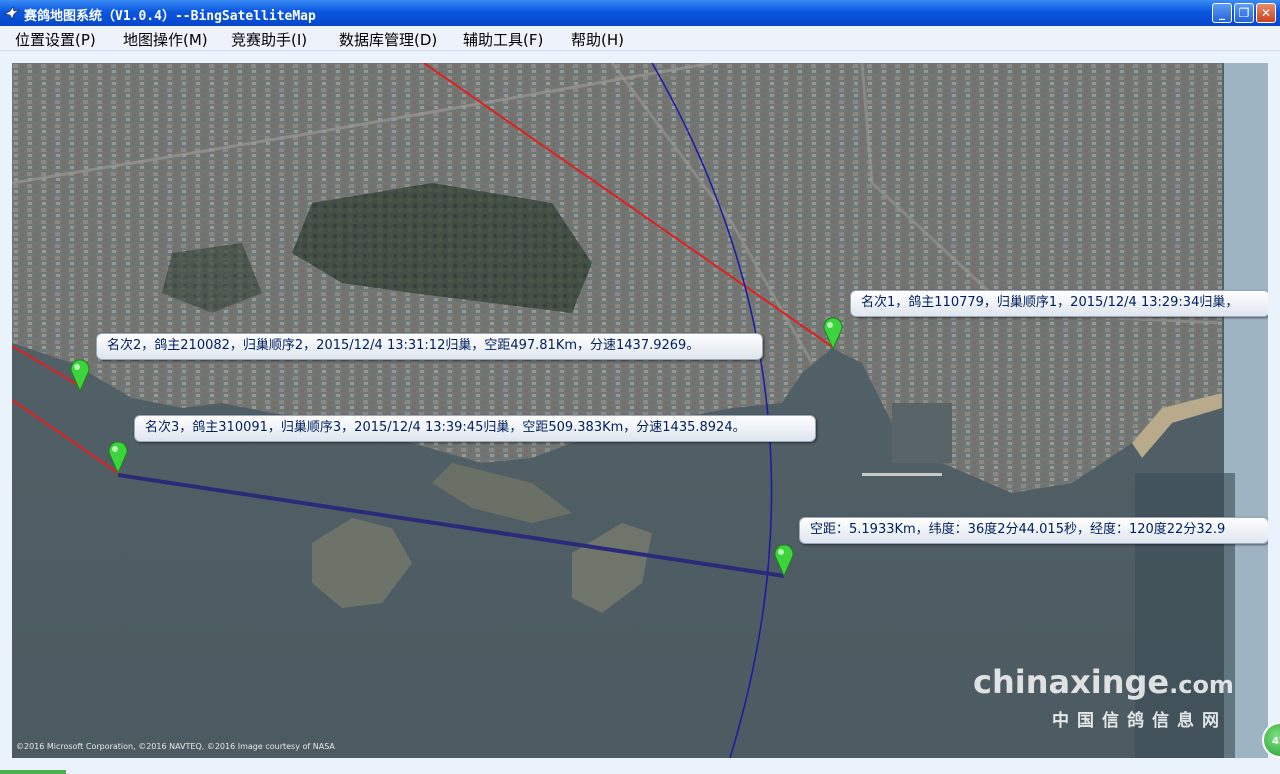 The width and height of the screenshot is (1280, 774). What do you see at coordinates (1222, 13) in the screenshot?
I see `minimize-button: _` at bounding box center [1222, 13].